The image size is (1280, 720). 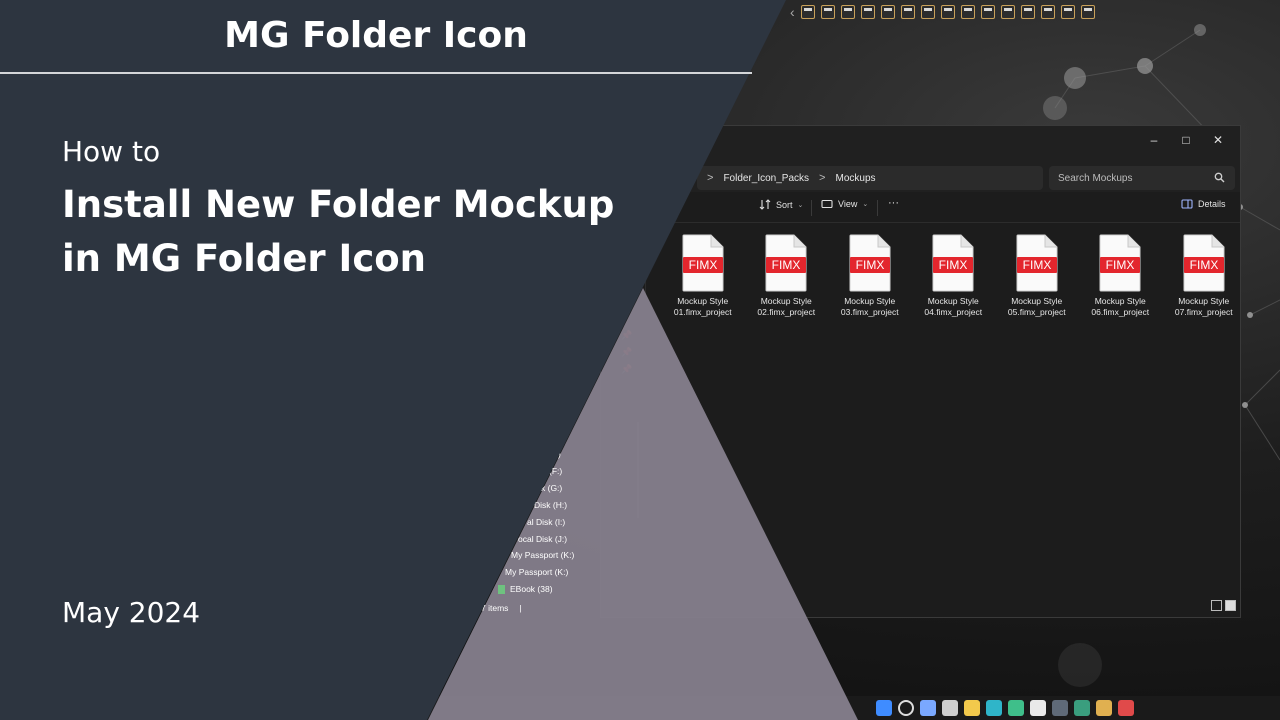 I want to click on how-to-label: How to, so click(x=111, y=151).